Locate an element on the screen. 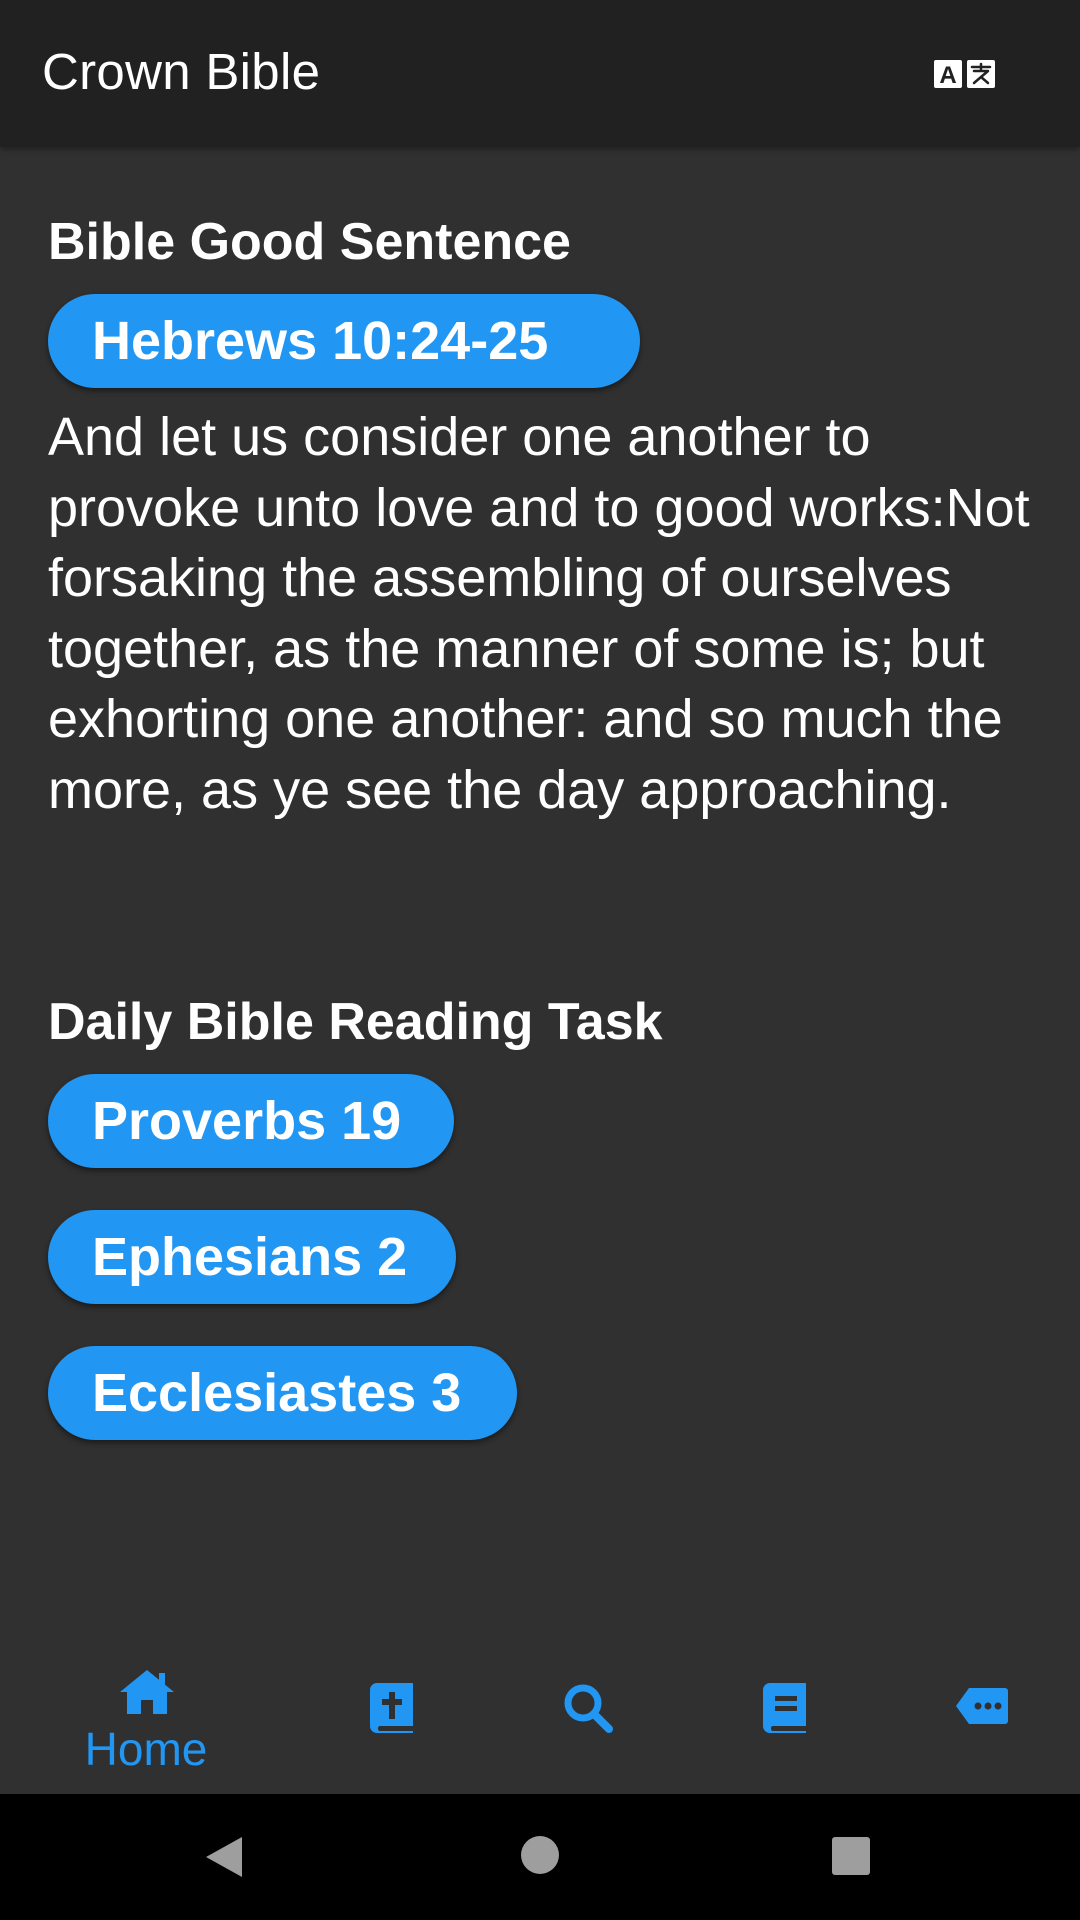  reading-task-button: Proverbs 19 is located at coordinates (251, 1121).